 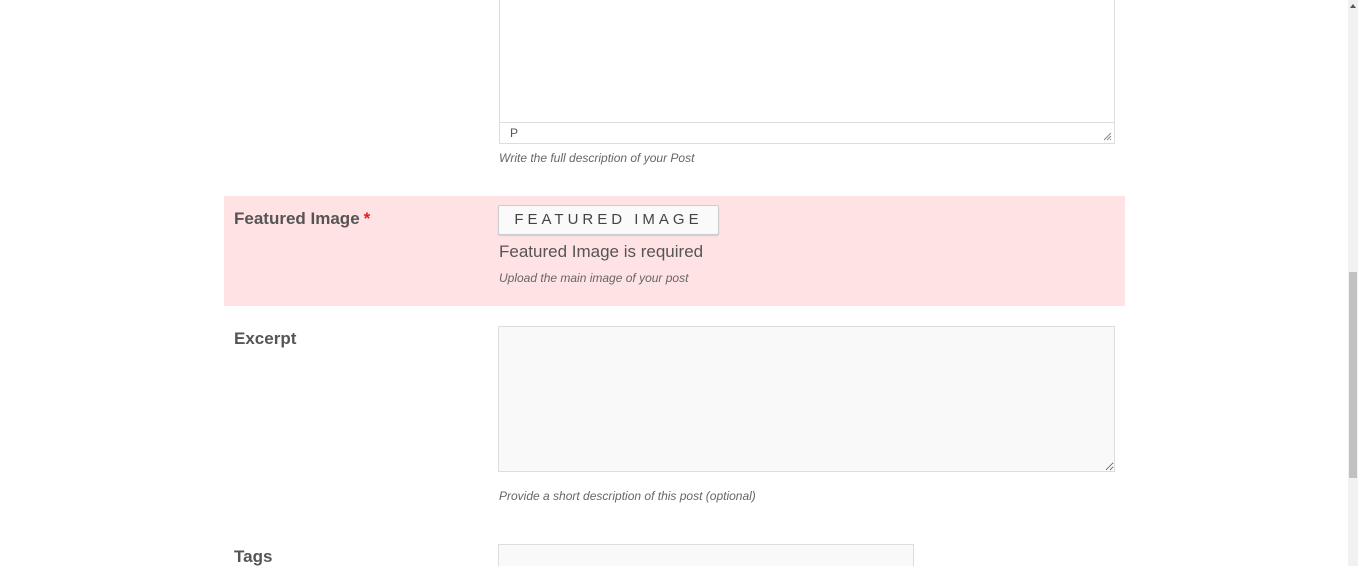 I want to click on featured-image-error: Featured Image is required, so click(x=601, y=251).